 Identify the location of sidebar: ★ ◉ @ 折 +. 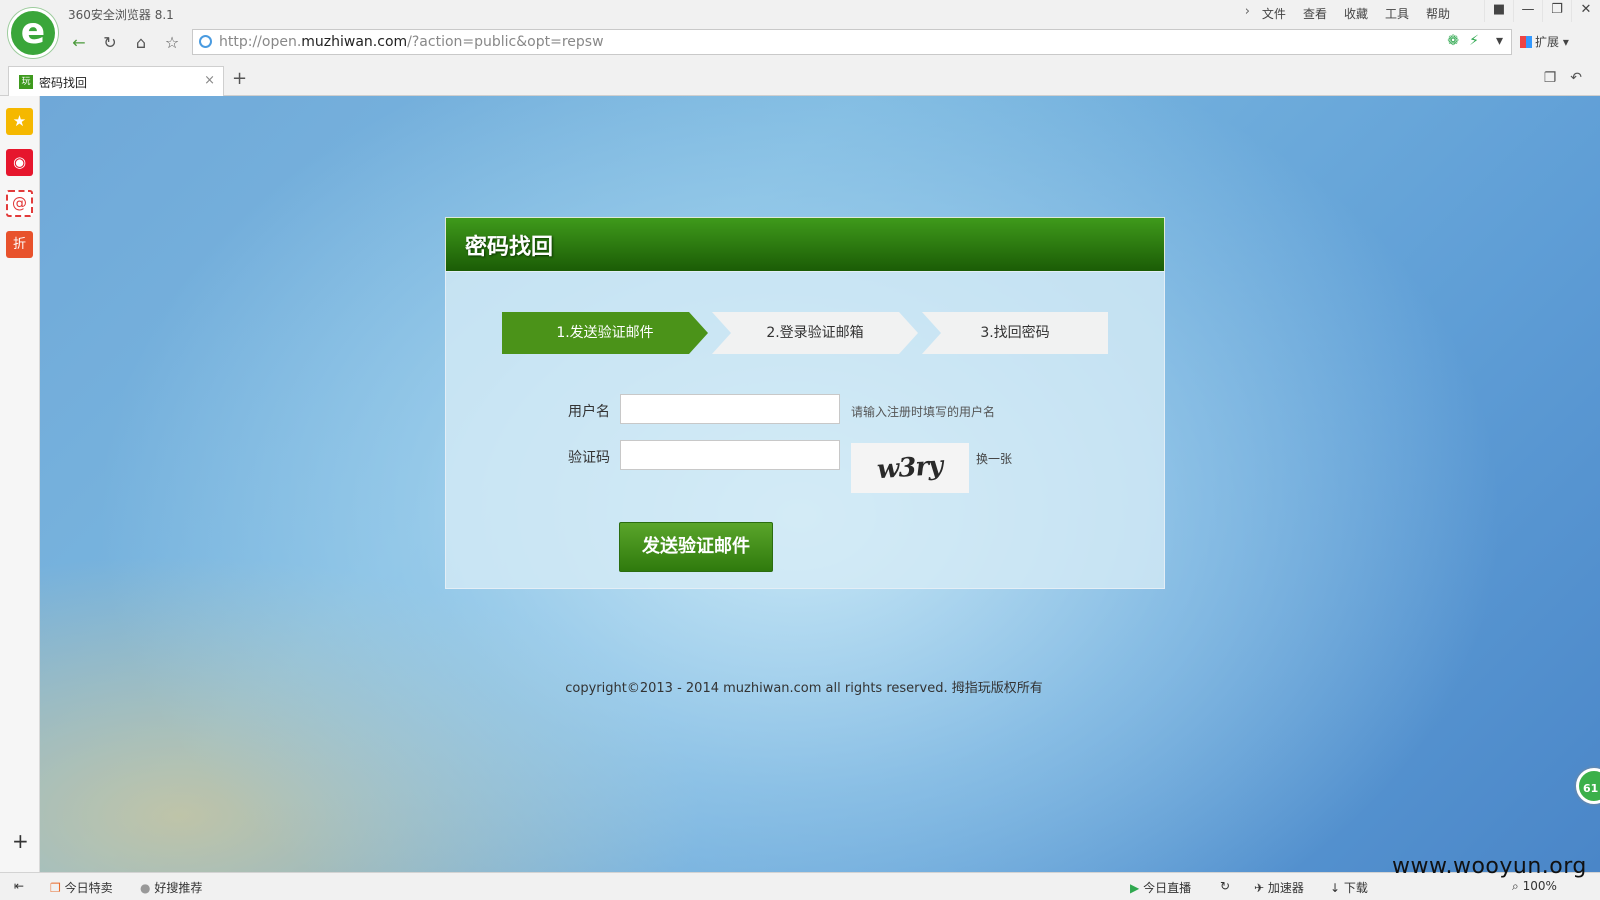
(20, 484).